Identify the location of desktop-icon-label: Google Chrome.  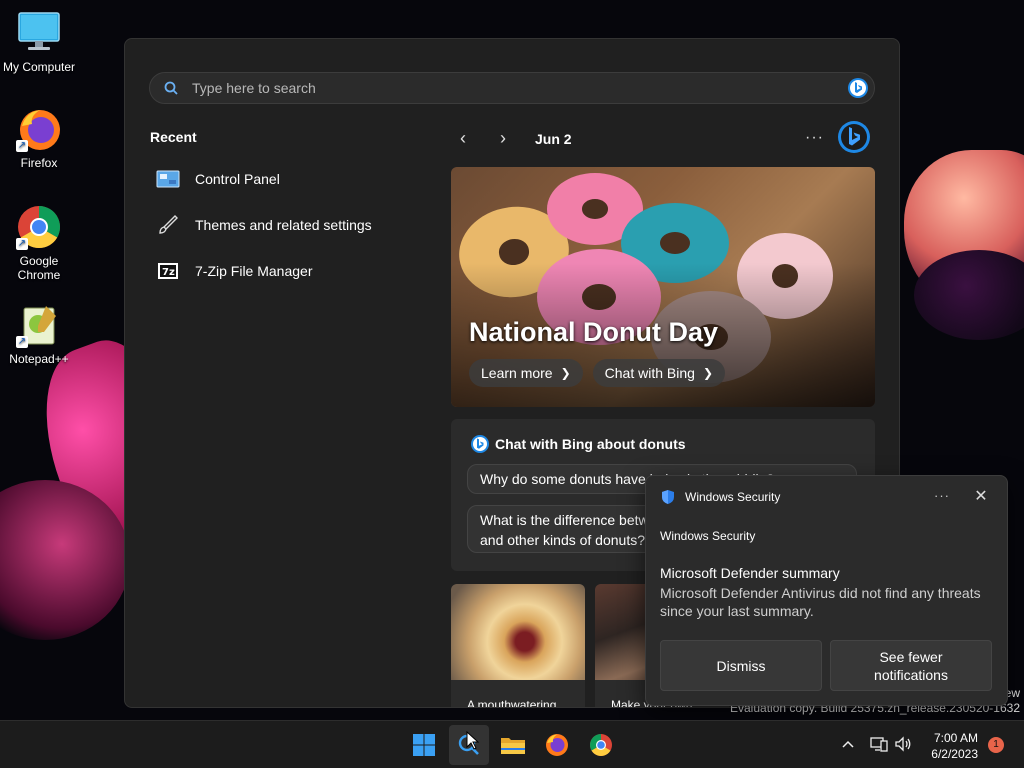
(39, 268).